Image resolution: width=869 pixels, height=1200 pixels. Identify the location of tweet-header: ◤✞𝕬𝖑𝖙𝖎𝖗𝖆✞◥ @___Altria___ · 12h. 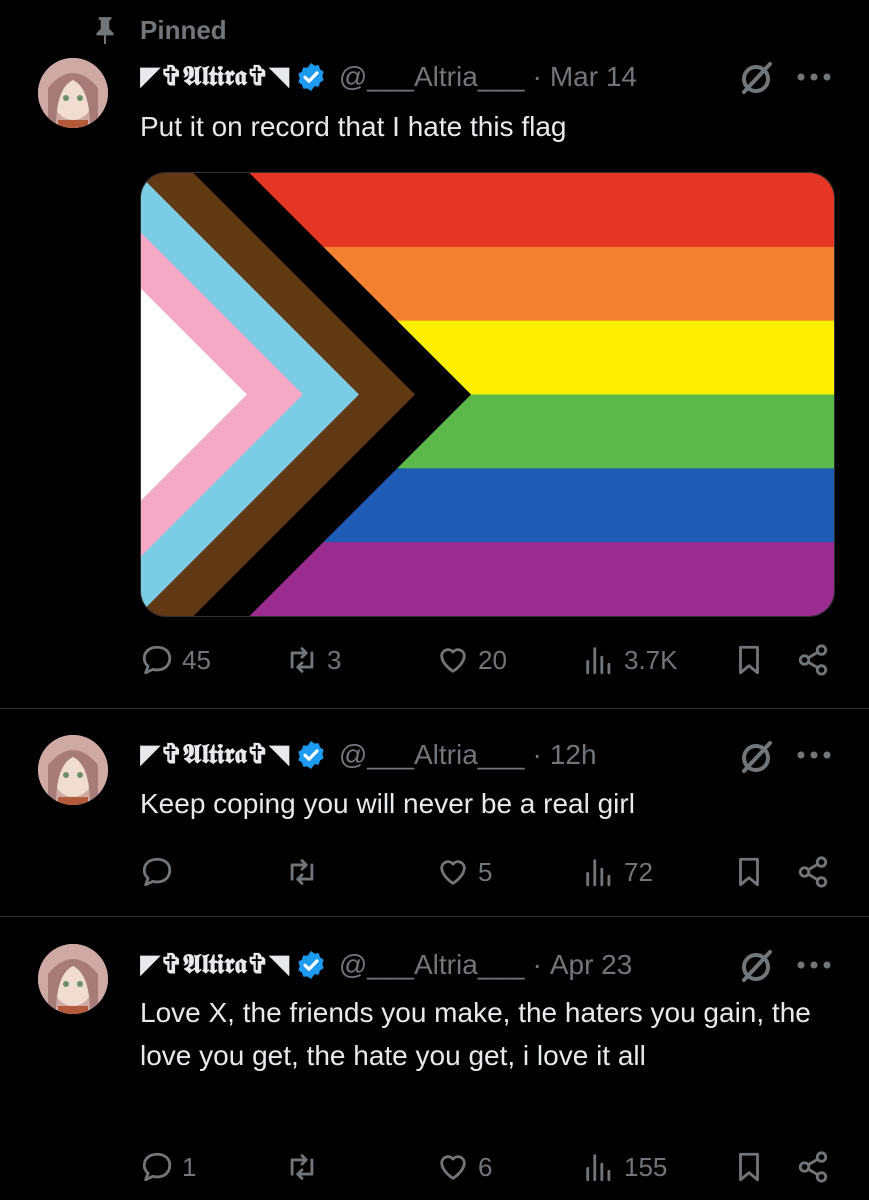
(368, 755).